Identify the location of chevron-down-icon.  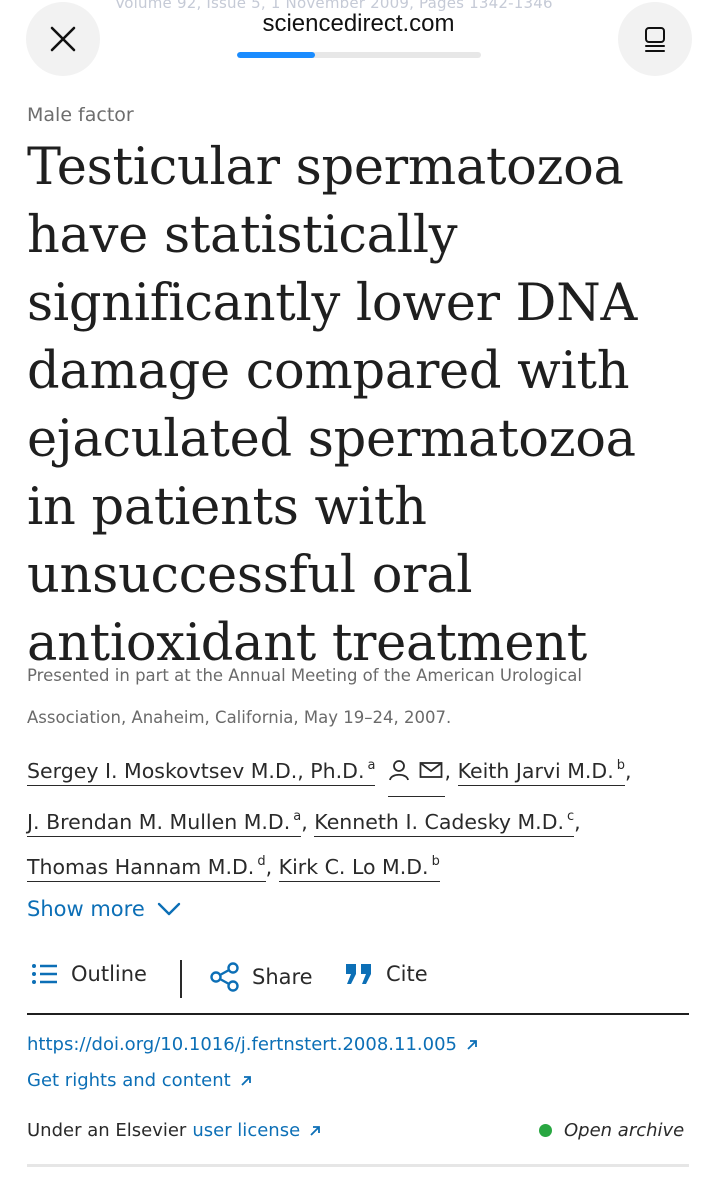
(168, 909).